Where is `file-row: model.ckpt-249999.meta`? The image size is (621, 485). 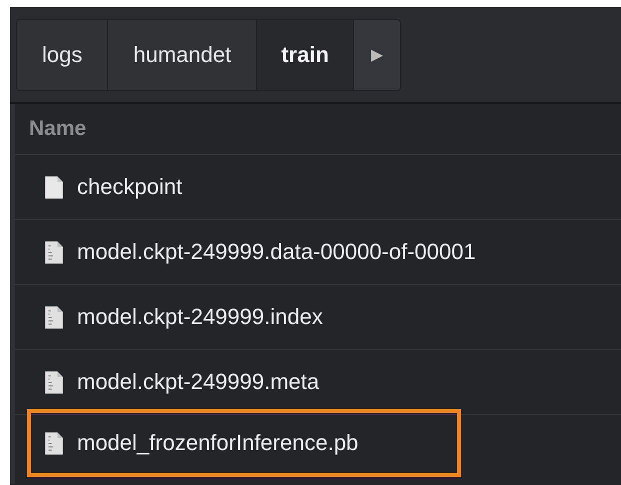 file-row: model.ckpt-249999.meta is located at coordinates (318, 382).